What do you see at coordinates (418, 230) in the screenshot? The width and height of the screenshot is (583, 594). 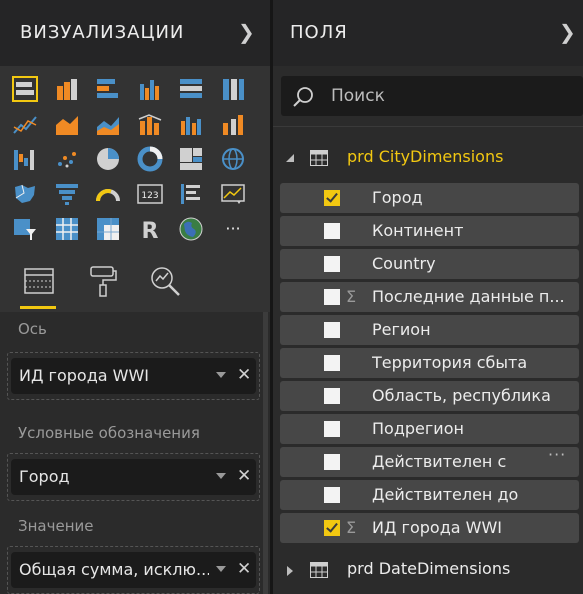 I see `field-name: Континент` at bounding box center [418, 230].